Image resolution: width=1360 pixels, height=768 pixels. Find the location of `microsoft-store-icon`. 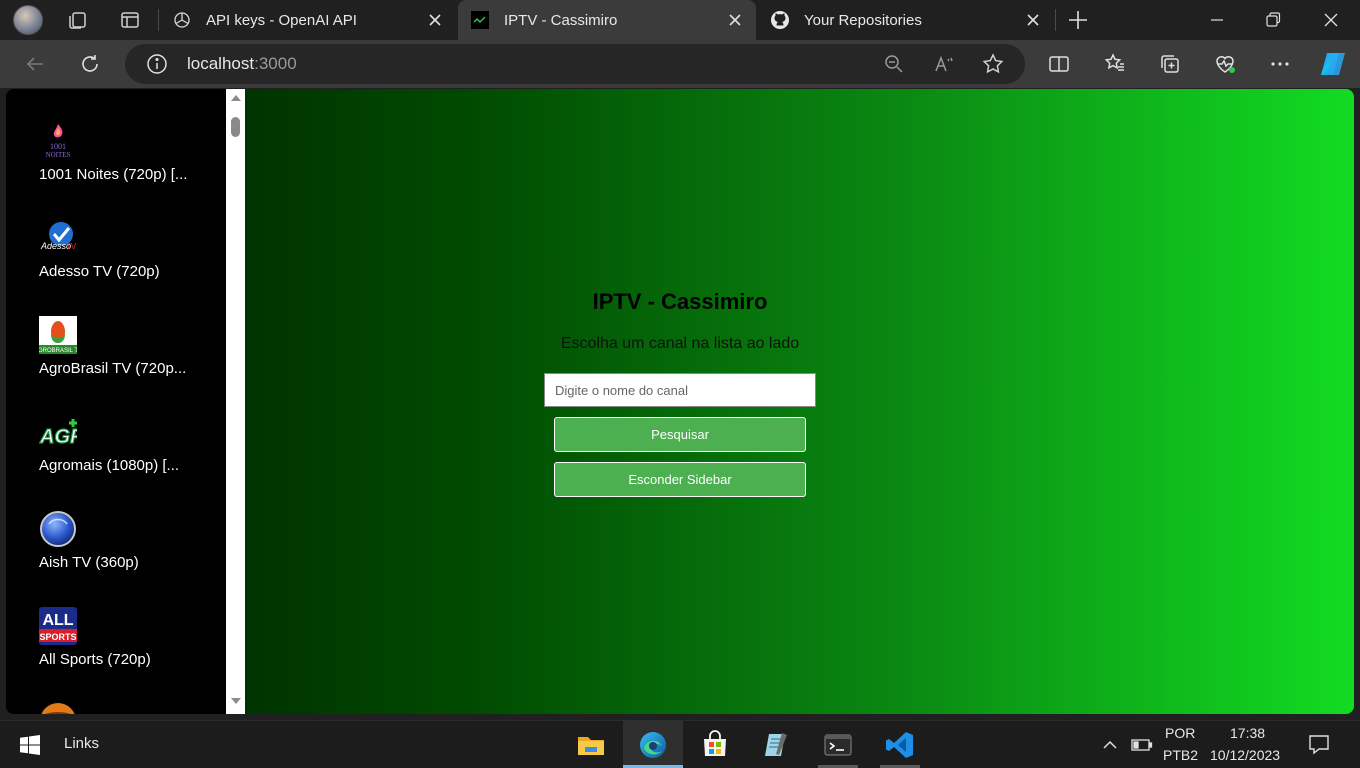

microsoft-store-icon is located at coordinates (715, 743).